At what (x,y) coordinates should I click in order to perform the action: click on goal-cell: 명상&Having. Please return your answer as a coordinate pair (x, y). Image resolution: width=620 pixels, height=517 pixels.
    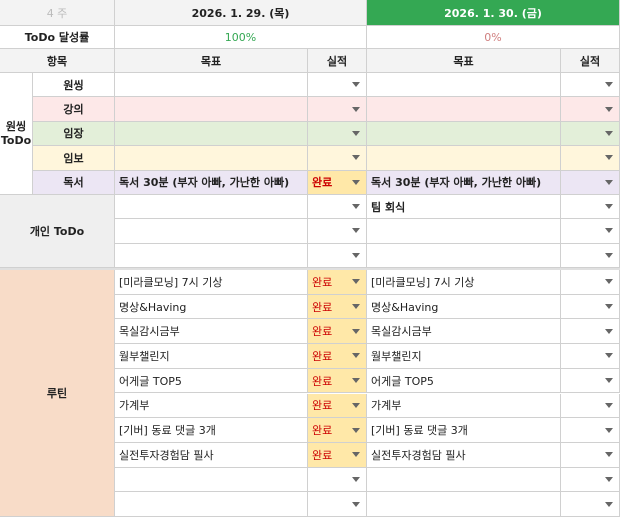
    Looking at the image, I should click on (464, 307).